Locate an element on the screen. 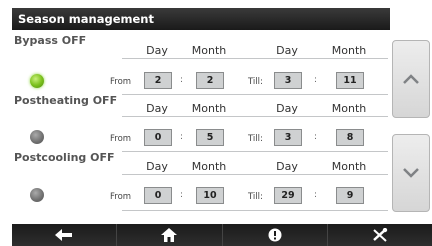 The width and height of the screenshot is (432, 246). mode-title-bypass: Bypass OFF is located at coordinates (50, 40).